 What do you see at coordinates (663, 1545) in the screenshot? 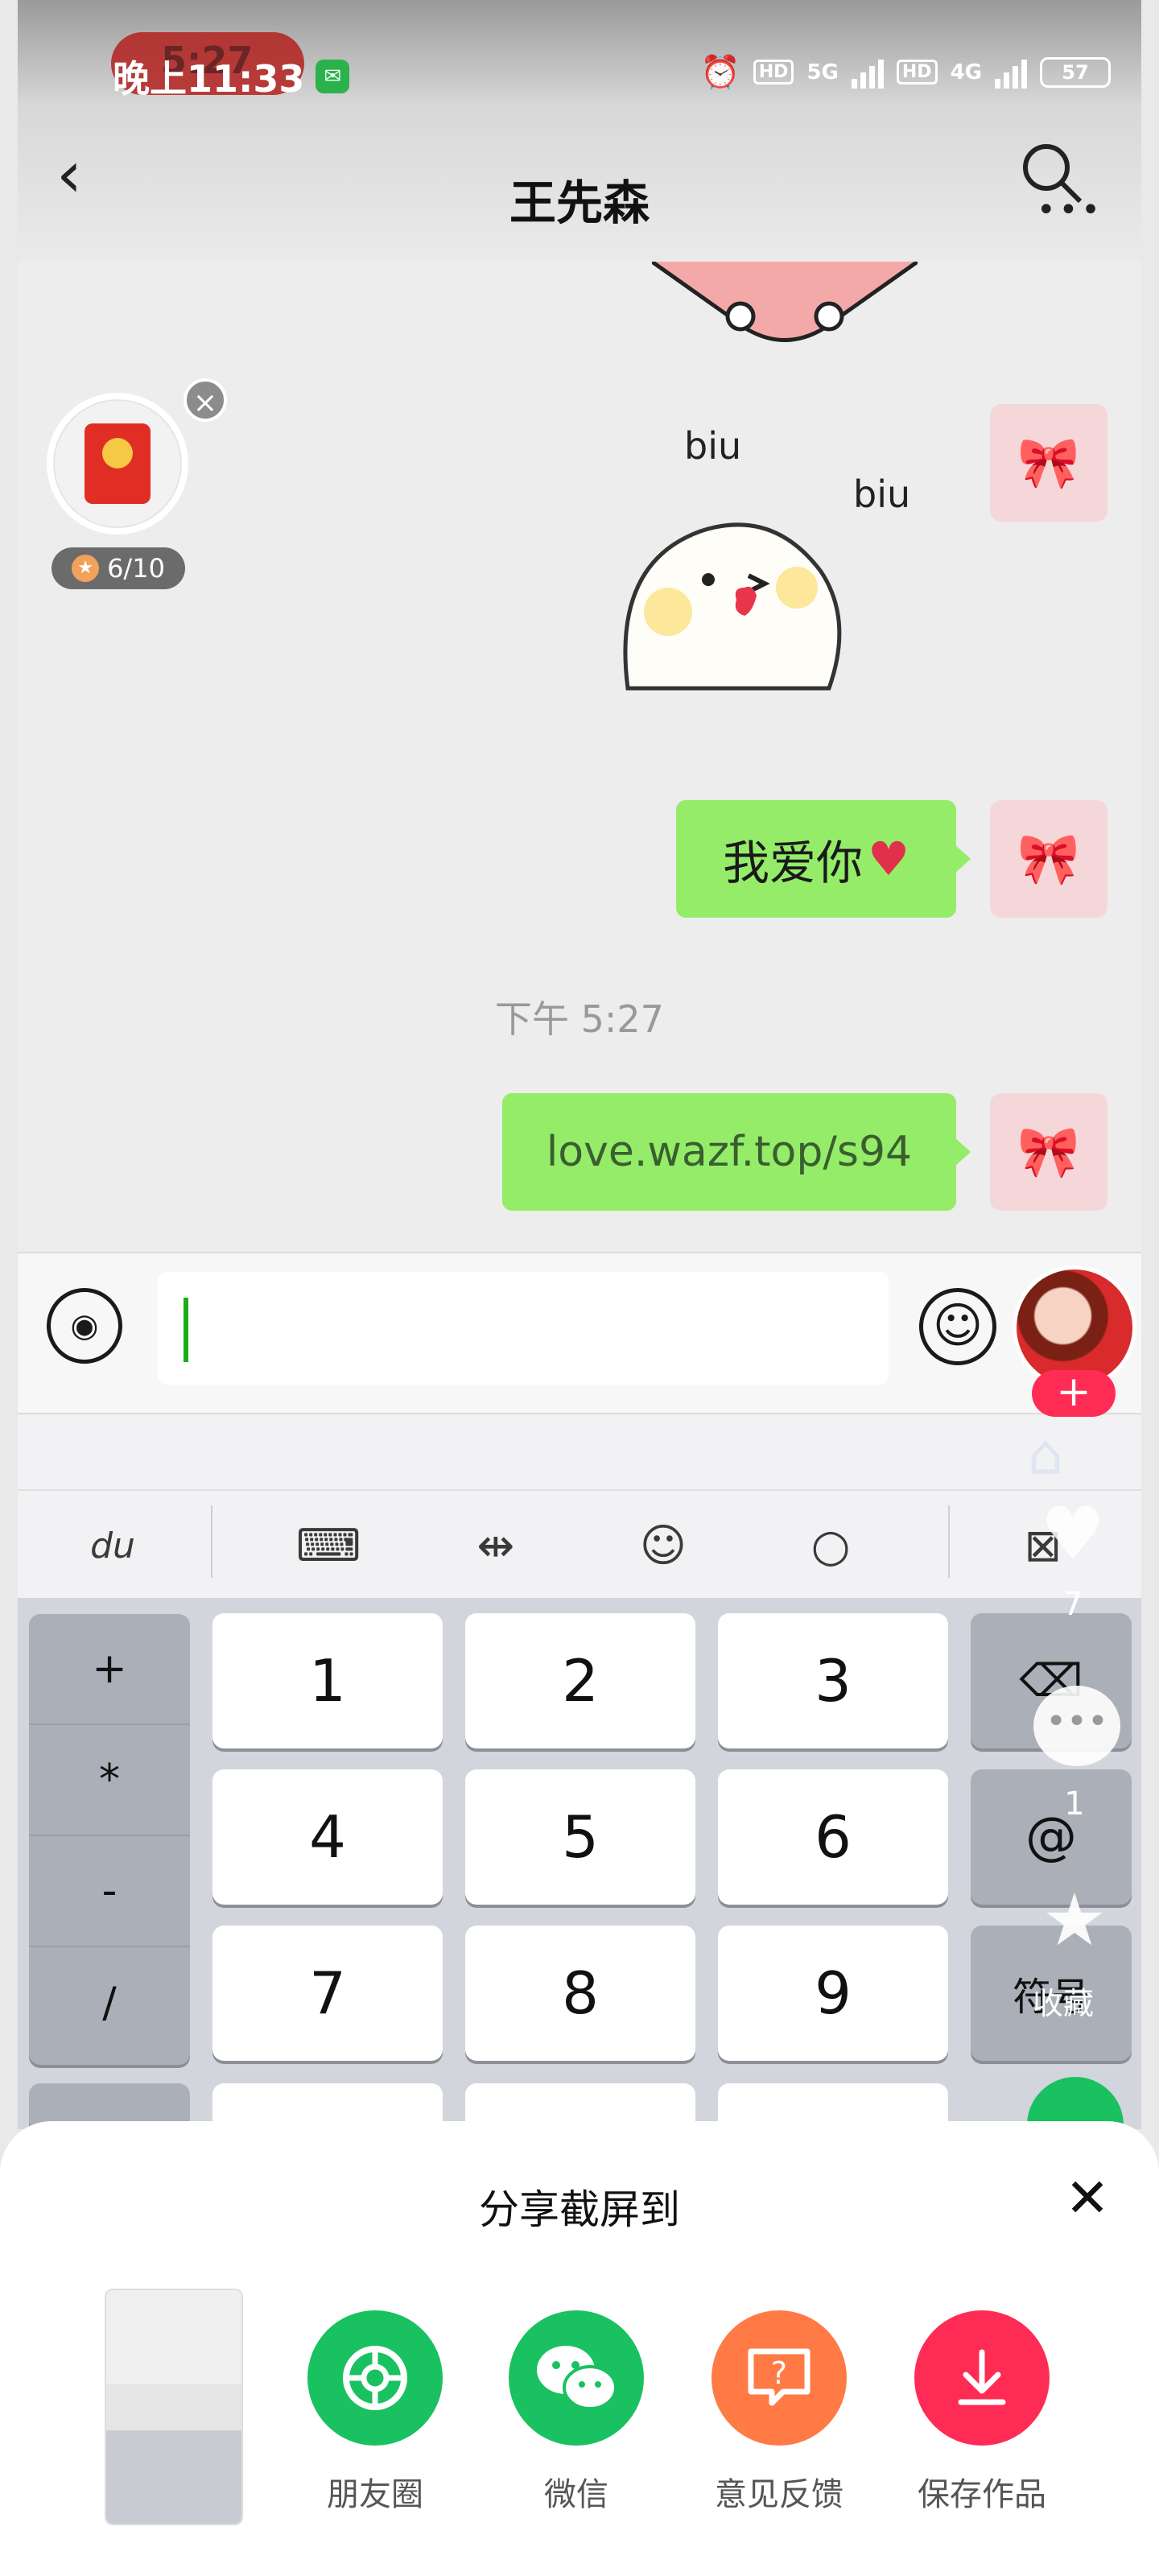
I see `emoji-panel-icon: ☺` at bounding box center [663, 1545].